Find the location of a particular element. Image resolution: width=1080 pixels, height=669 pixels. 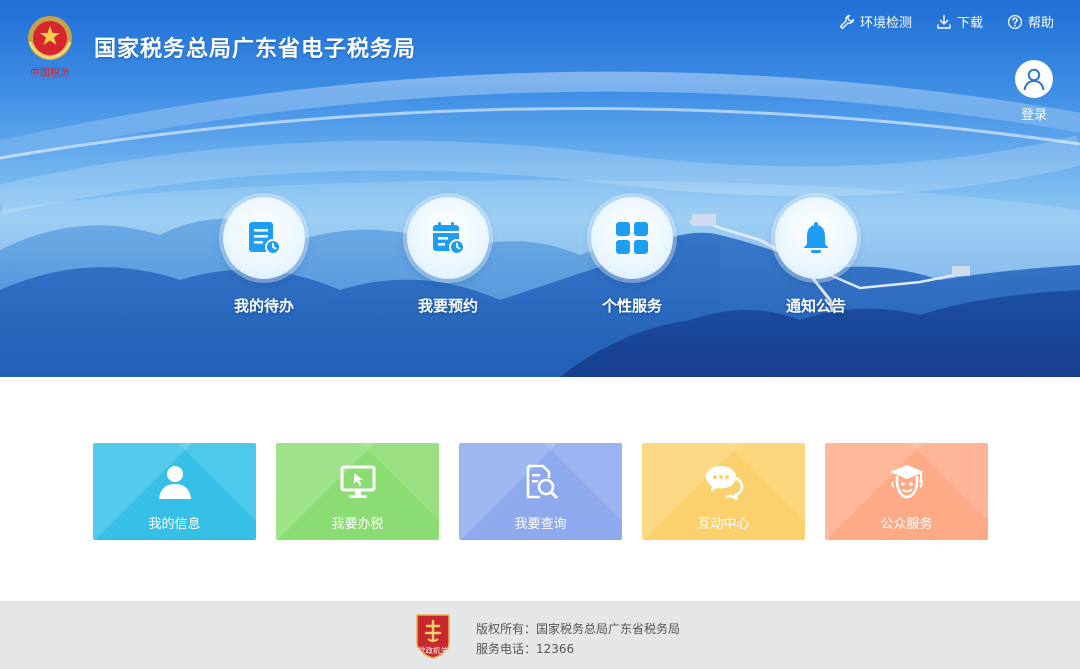

feature-personal-service: 个性服务 is located at coordinates (632, 256).